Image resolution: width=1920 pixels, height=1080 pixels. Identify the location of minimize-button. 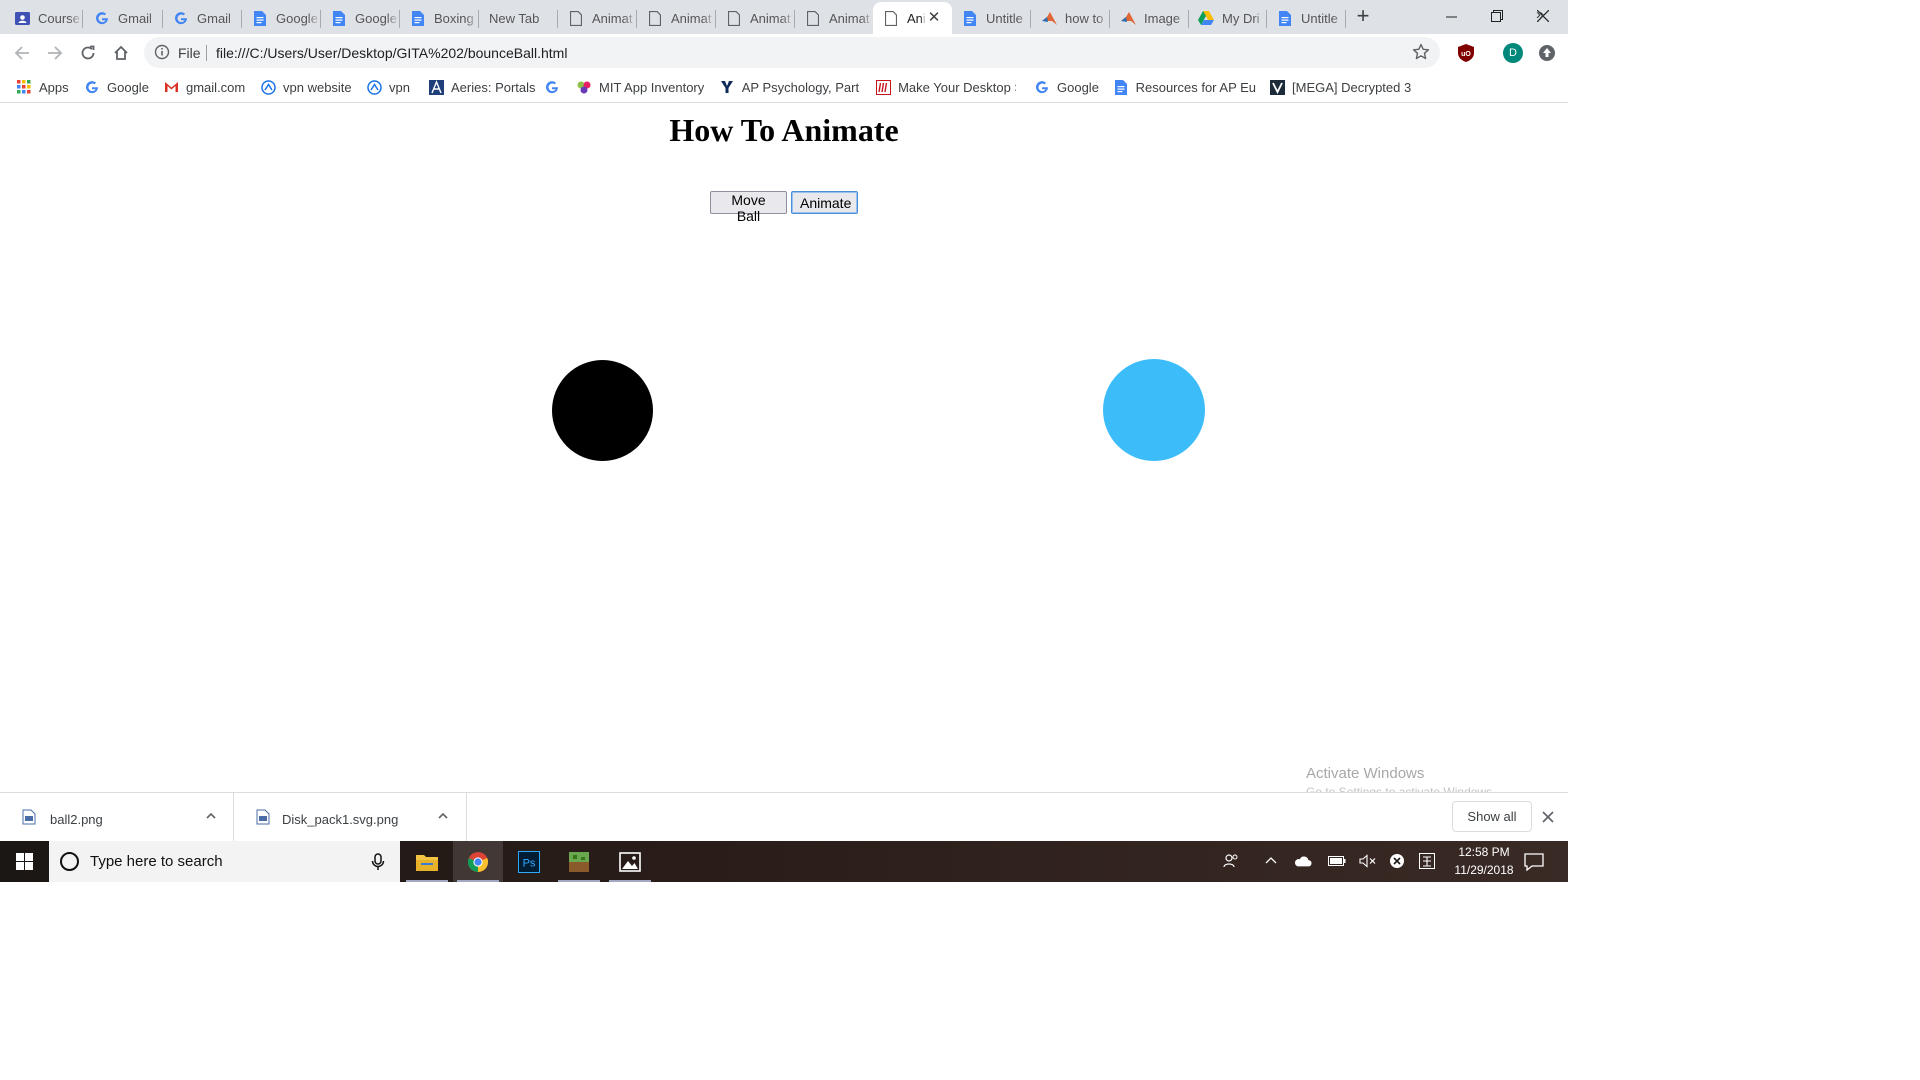
(1451, 16).